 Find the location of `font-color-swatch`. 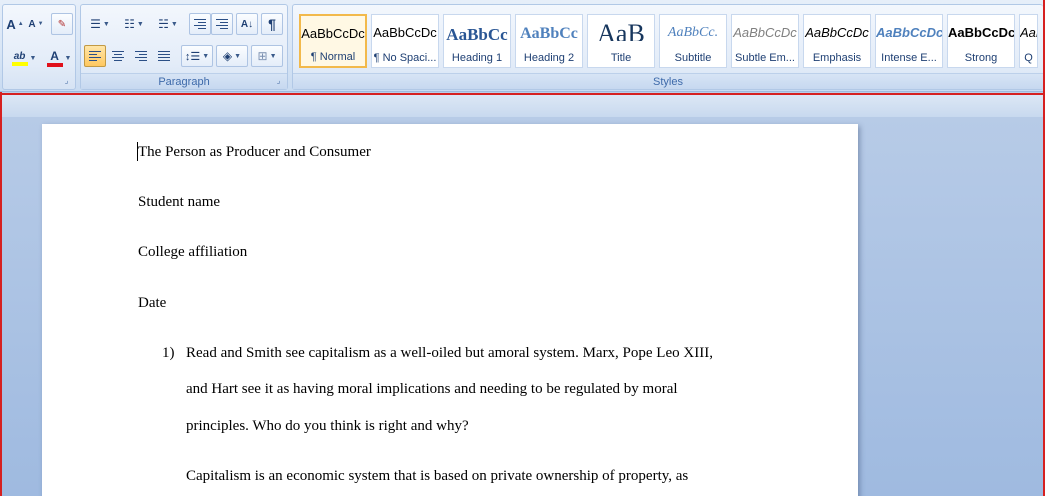

font-color-swatch is located at coordinates (54, 65).